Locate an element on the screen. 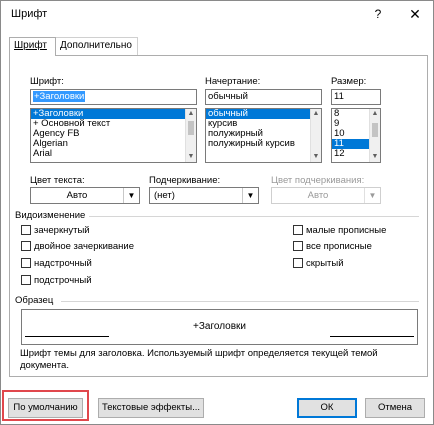 The height and width of the screenshot is (425, 434). cancel-button: Отмена is located at coordinates (395, 408).